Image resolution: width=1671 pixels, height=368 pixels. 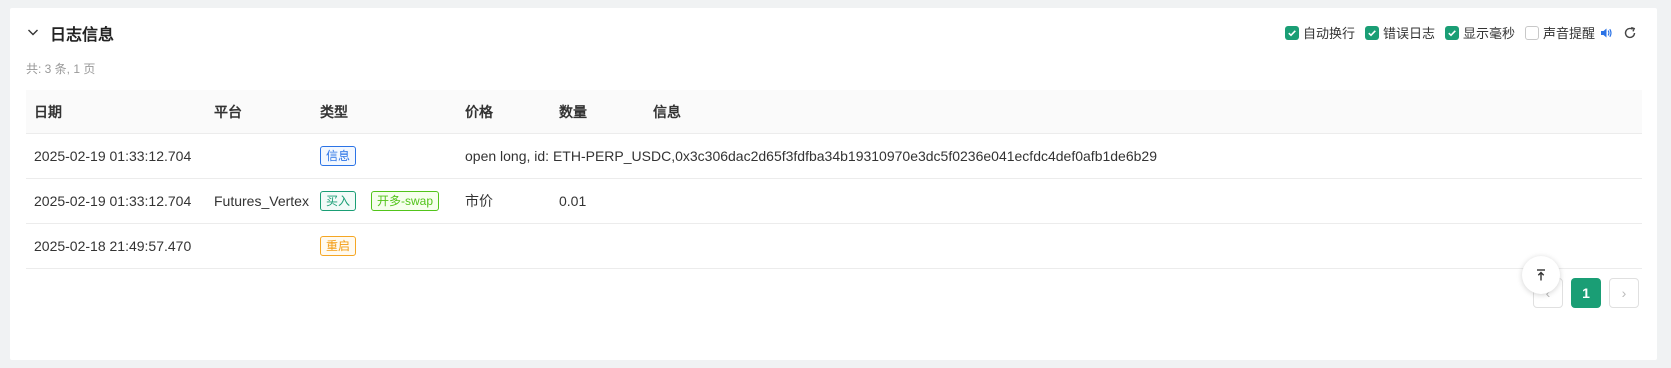 I want to click on show-ms-label: 显示毫秒, so click(x=1488, y=33).